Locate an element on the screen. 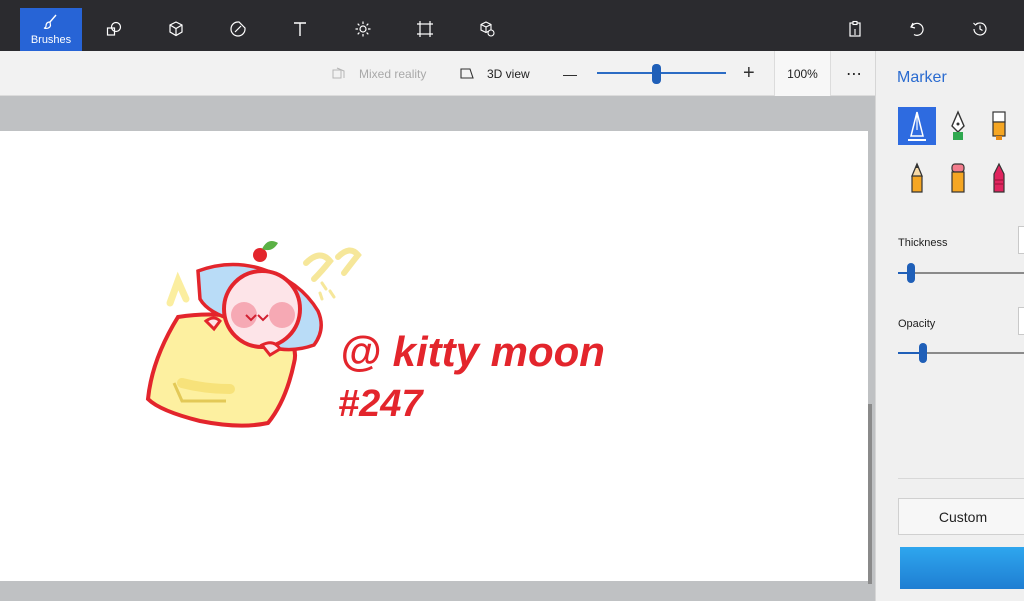  custom-color-label: Custom is located at coordinates (963, 516).